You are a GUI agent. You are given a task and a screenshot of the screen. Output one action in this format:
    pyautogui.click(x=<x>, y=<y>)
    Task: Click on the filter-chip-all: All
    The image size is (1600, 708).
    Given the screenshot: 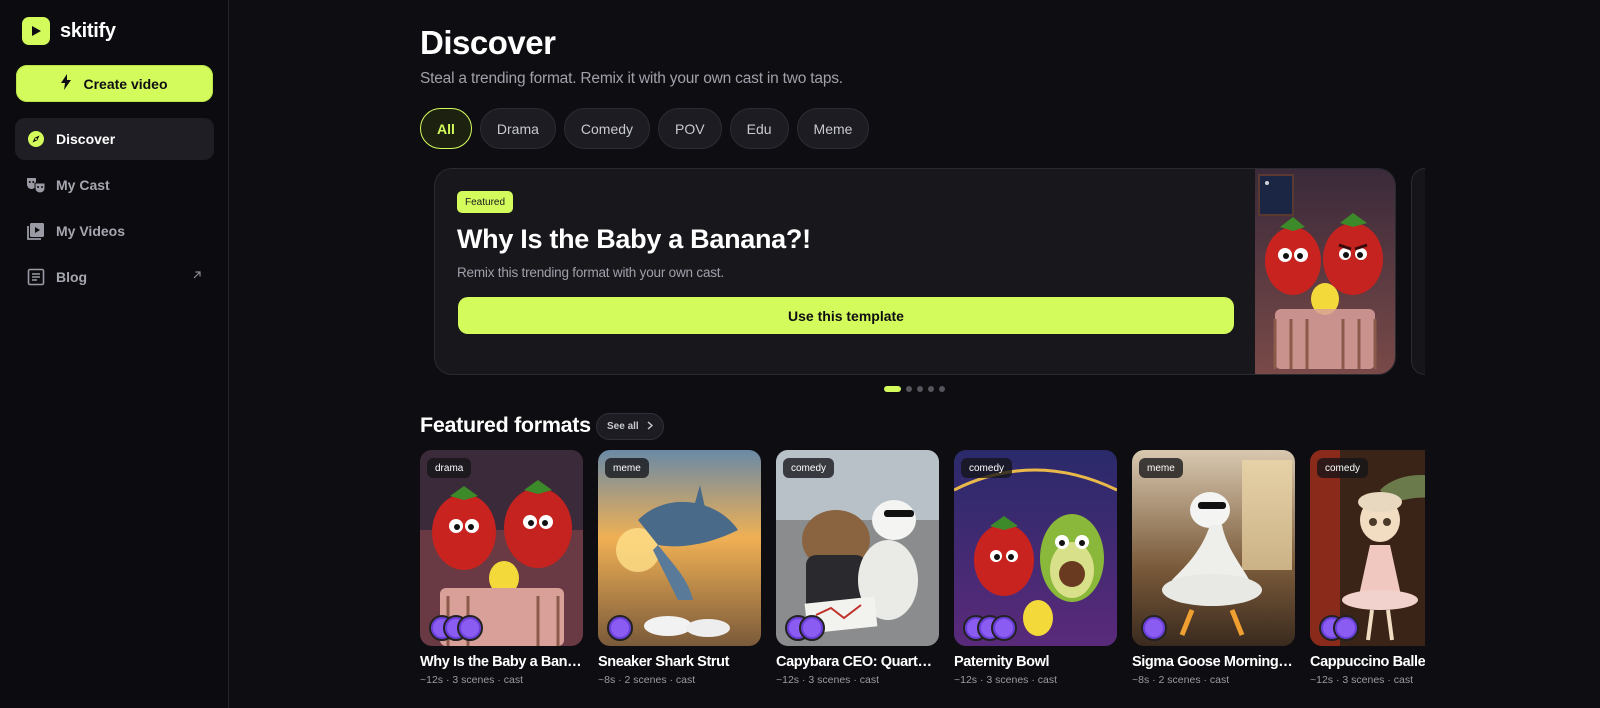 What is the action you would take?
    pyautogui.click(x=446, y=128)
    